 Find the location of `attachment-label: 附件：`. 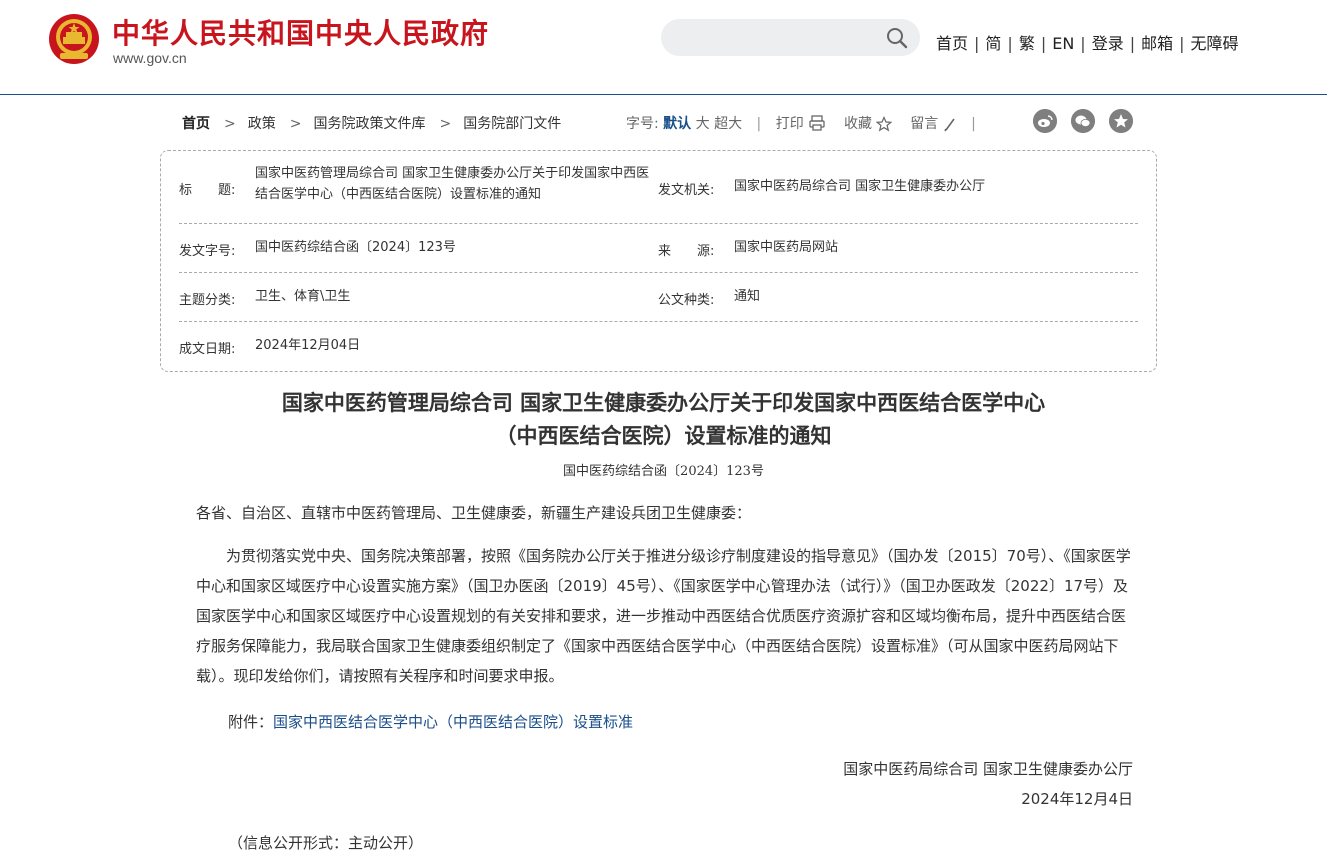

attachment-label: 附件： is located at coordinates (251, 722).